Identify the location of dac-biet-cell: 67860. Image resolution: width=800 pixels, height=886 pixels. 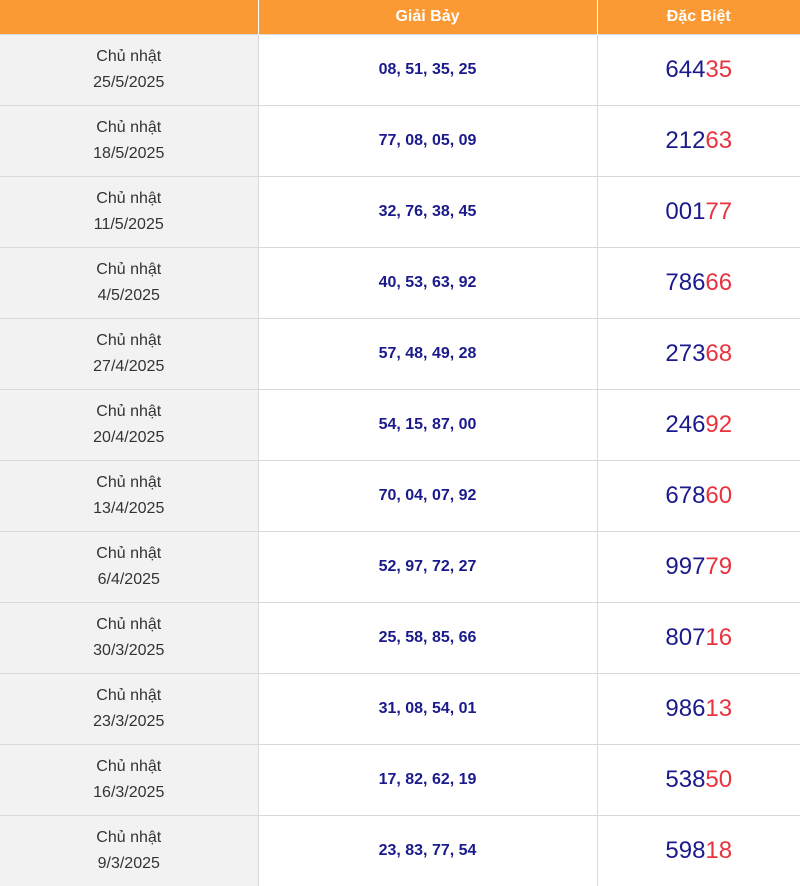
(698, 496).